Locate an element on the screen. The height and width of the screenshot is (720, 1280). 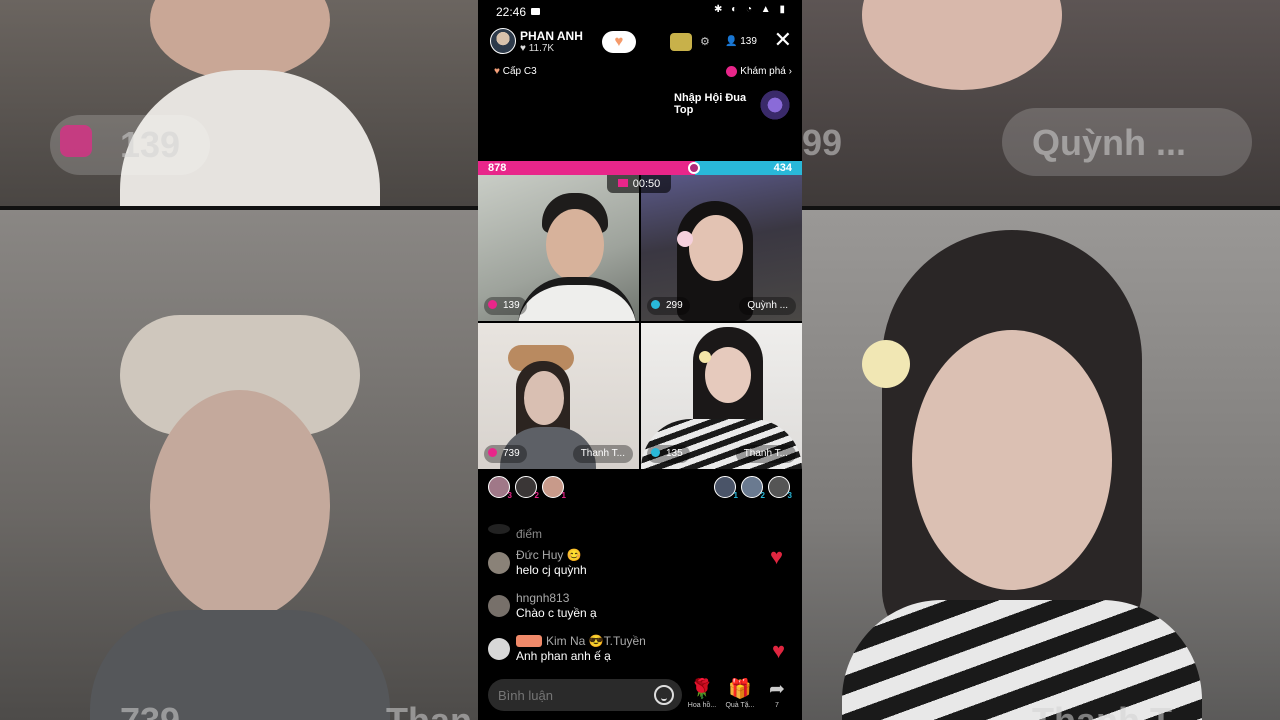
comment-item: Đức Huy 😊 helo cj quỳnh is located at coordinates (638, 564).